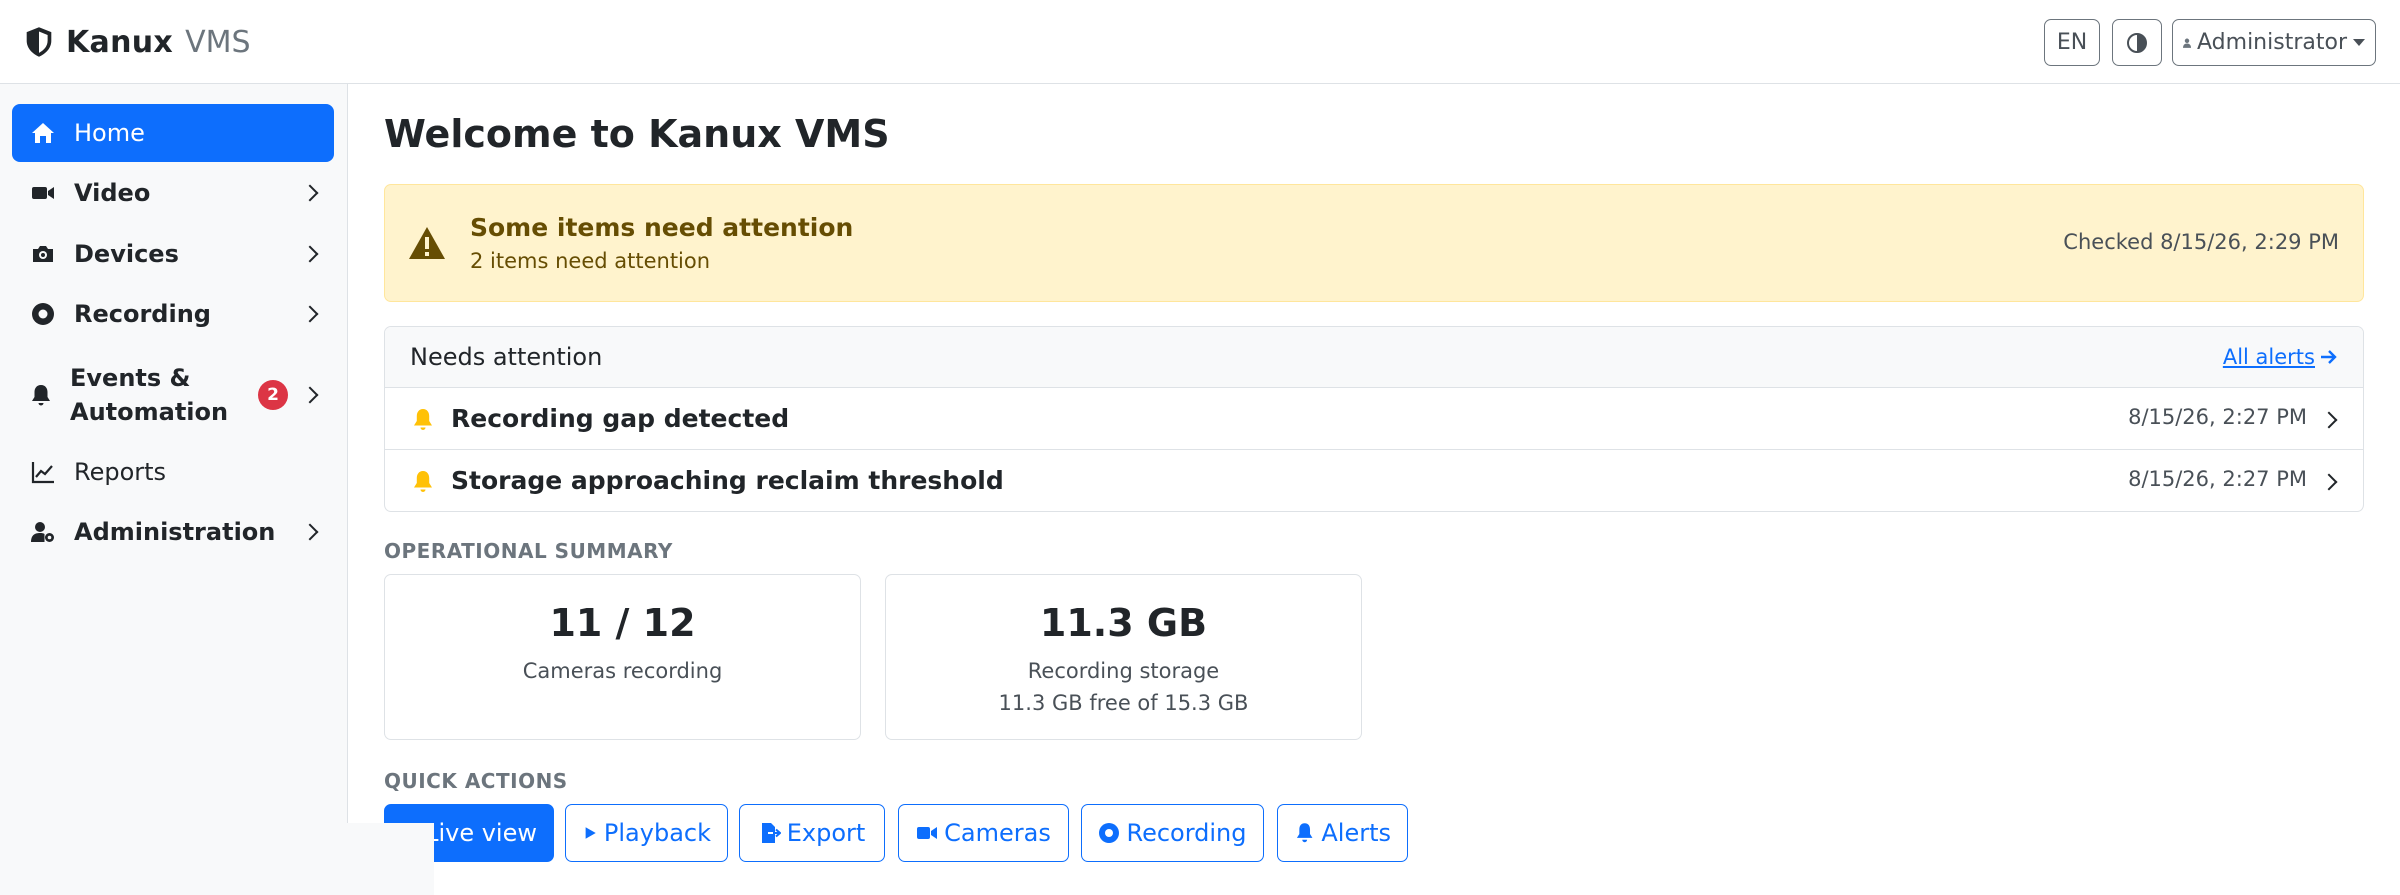 The image size is (2400, 895). Describe the element at coordinates (109, 133) in the screenshot. I see `sidebar-item-label: Home` at that location.